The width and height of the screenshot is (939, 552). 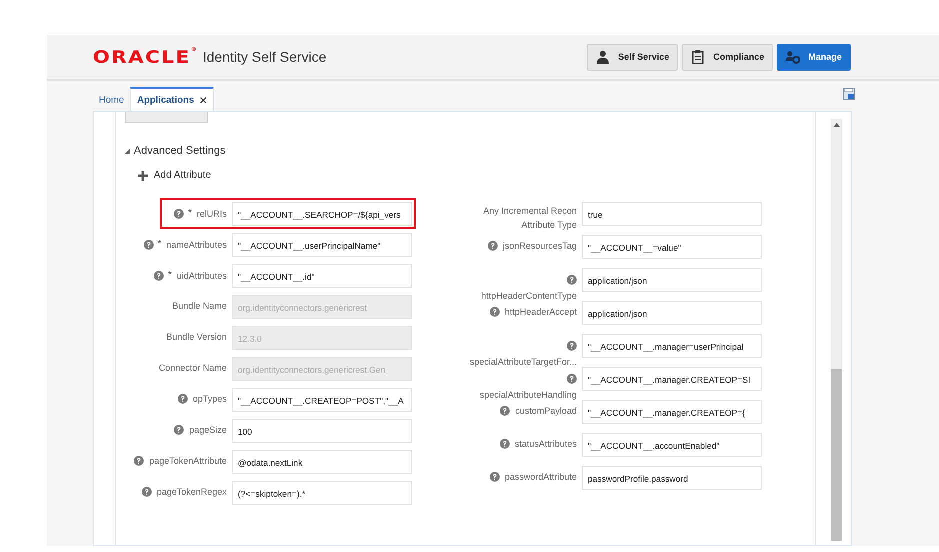 I want to click on field-label: jsonResourcesTag, so click(x=539, y=246).